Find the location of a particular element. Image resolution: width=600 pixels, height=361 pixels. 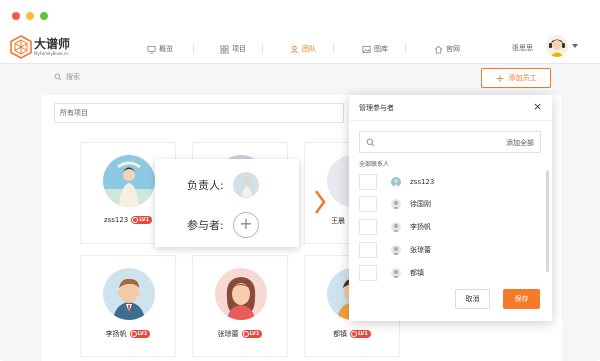

nav-label: 团队 is located at coordinates (309, 49).